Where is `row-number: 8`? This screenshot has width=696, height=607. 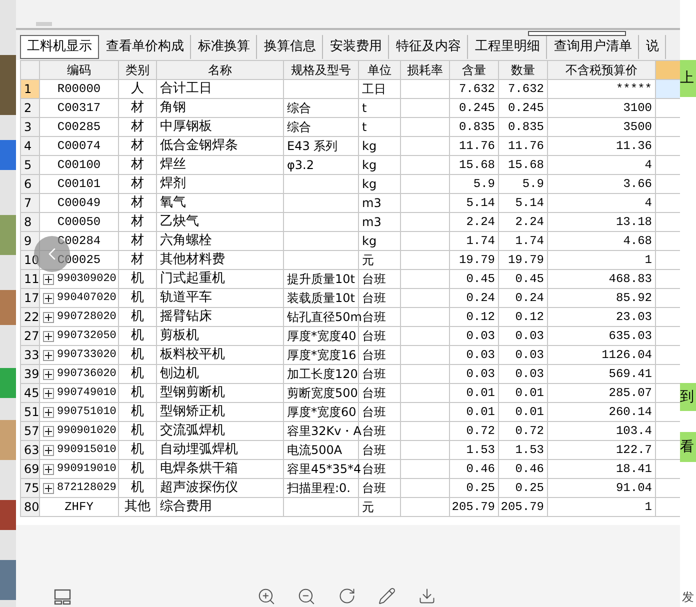
row-number: 8 is located at coordinates (30, 222).